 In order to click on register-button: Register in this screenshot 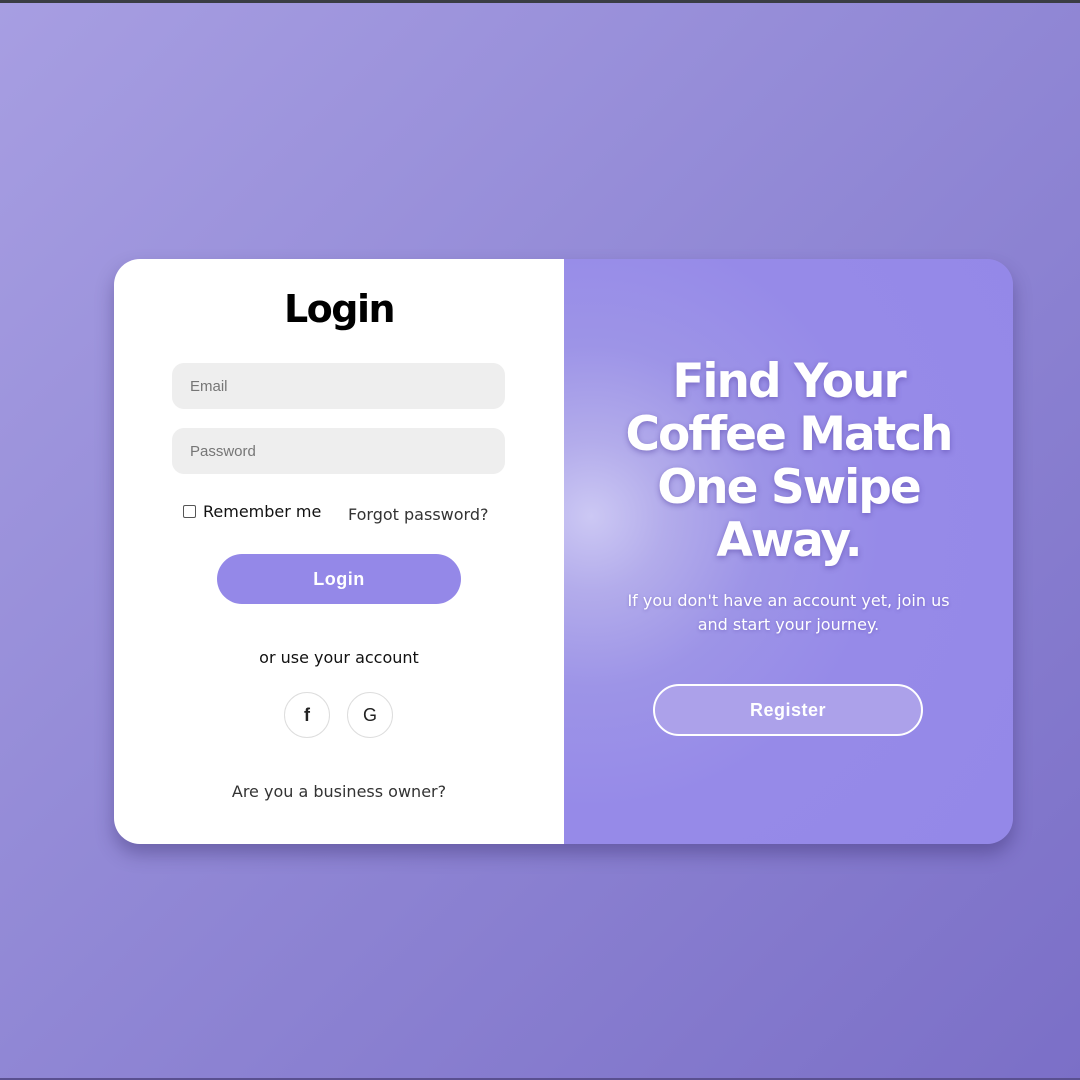, I will do `click(788, 710)`.